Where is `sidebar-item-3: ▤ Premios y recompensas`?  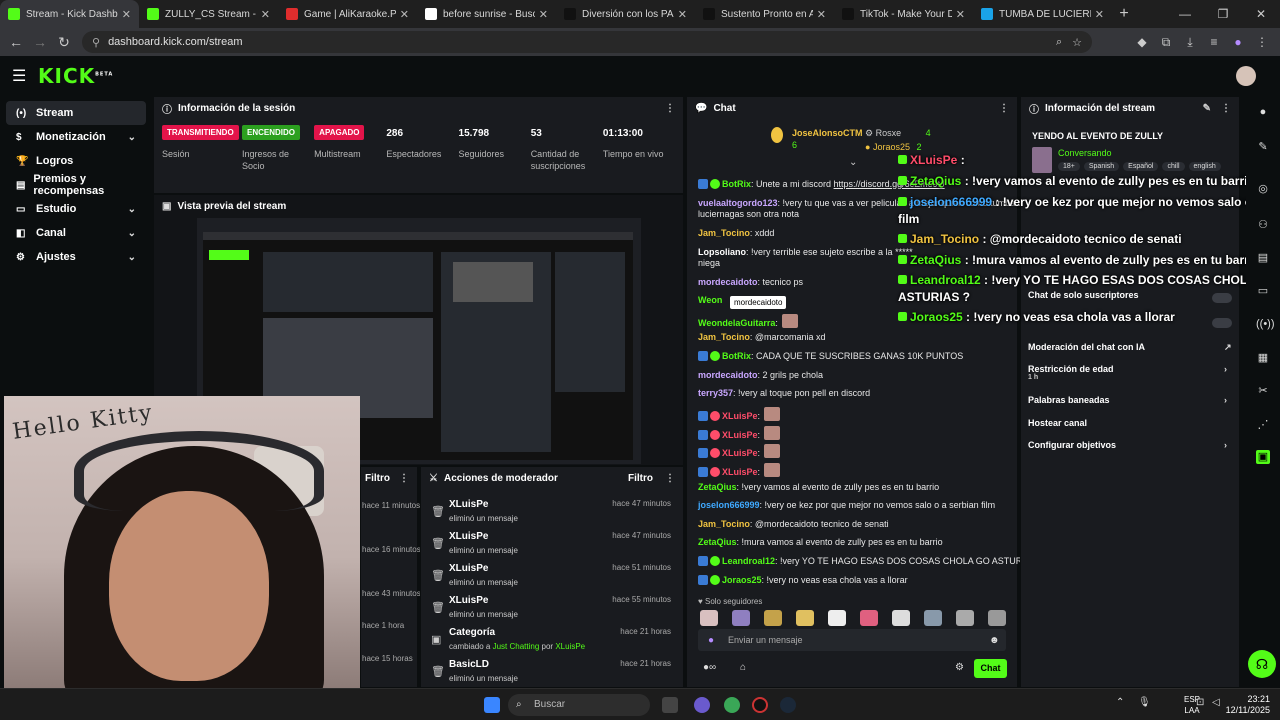 sidebar-item-3: ▤ Premios y recompensas is located at coordinates (76, 185).